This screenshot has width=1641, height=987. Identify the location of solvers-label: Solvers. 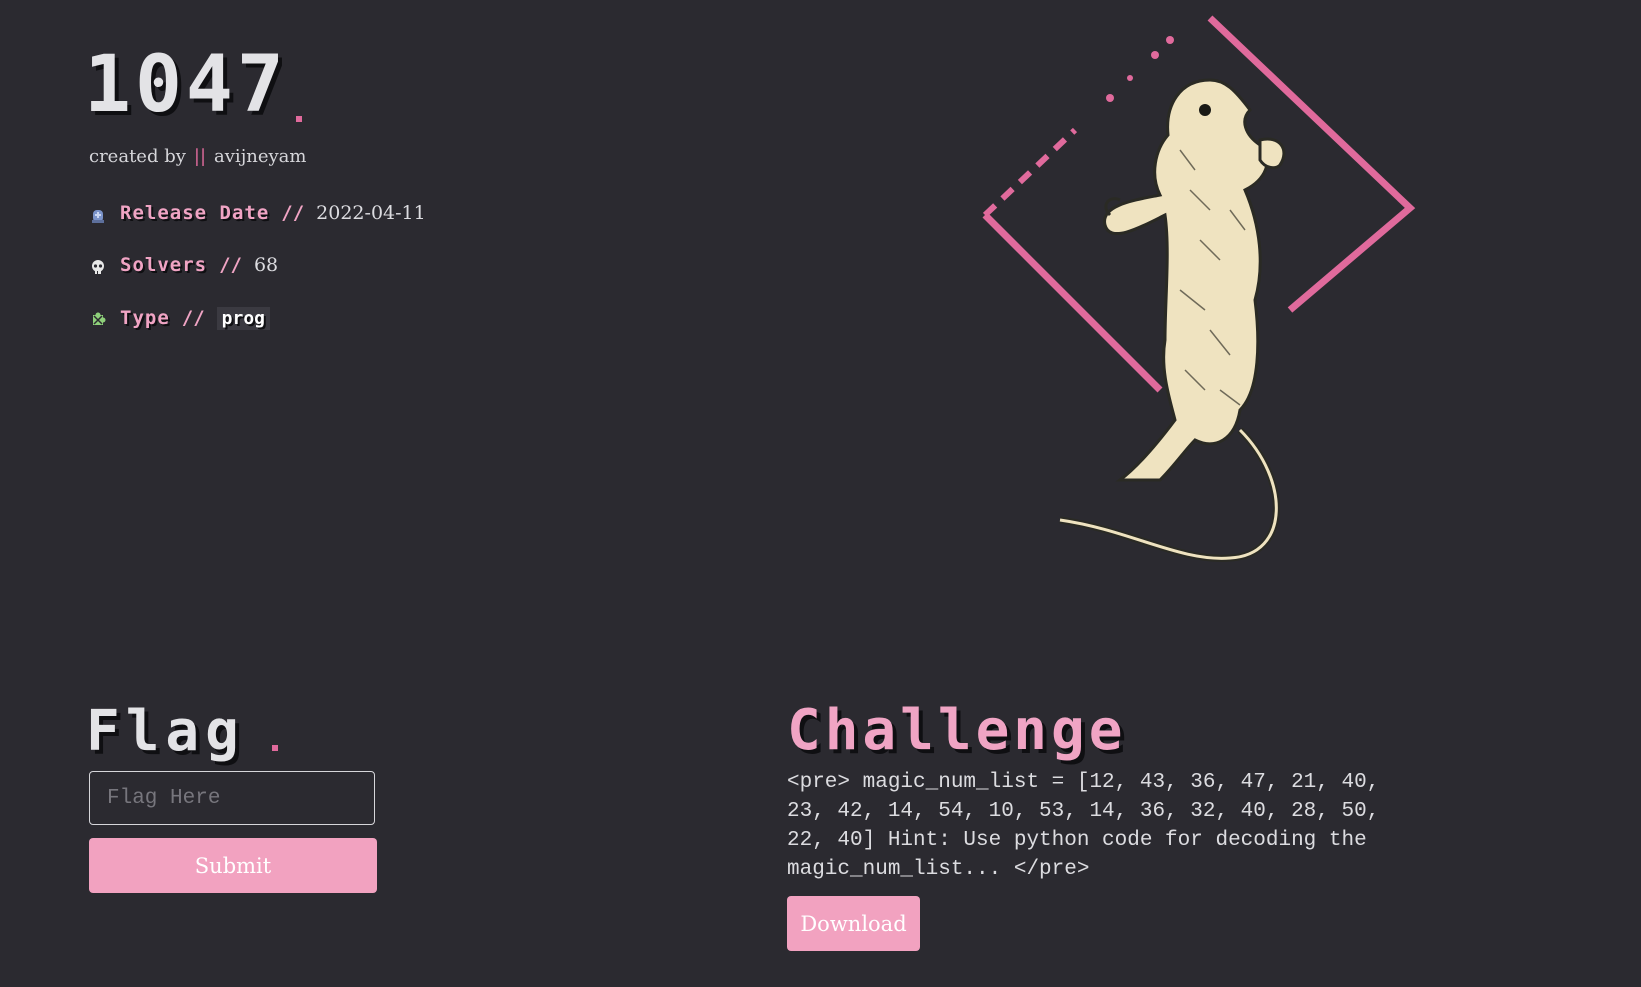
(164, 265).